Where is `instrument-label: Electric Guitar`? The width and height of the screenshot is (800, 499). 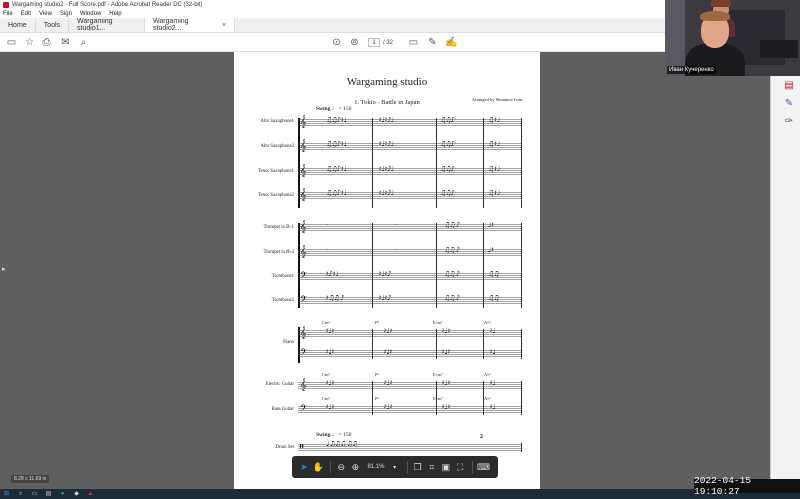
instrument-label: Electric Guitar is located at coordinates (279, 384).